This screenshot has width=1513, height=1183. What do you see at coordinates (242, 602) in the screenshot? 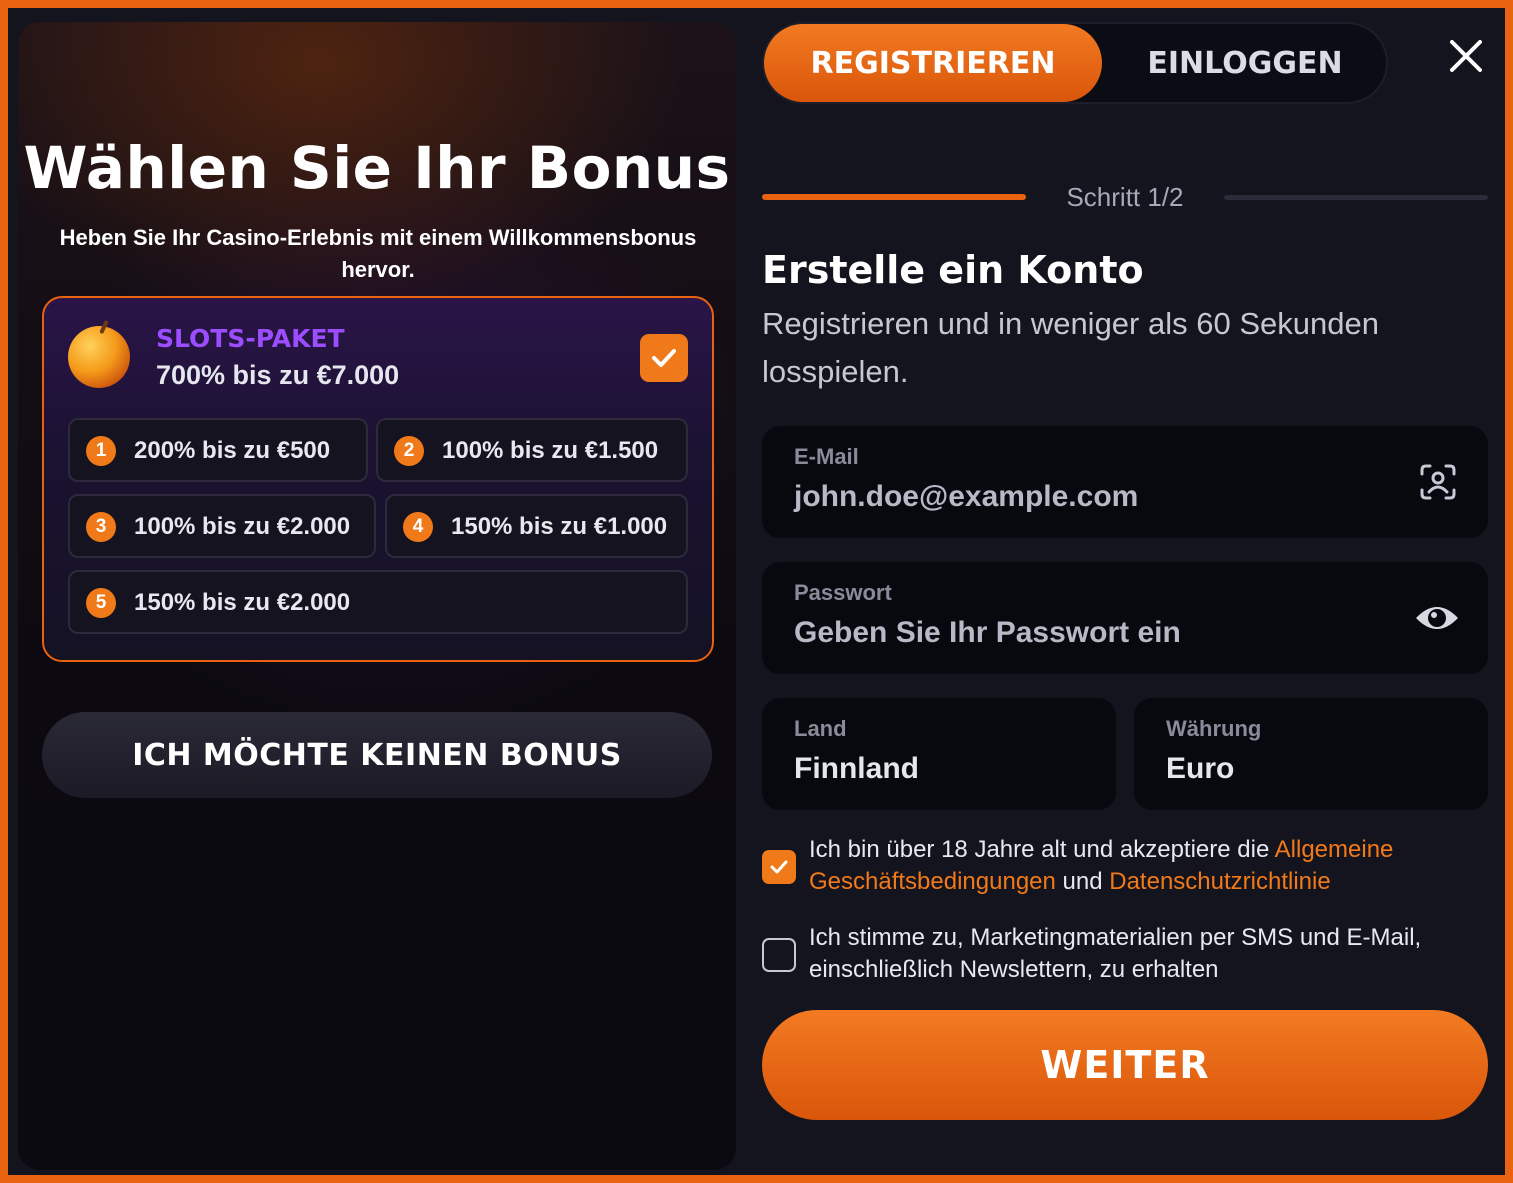
I see `offer-text: 150% bis zu €2.000` at bounding box center [242, 602].